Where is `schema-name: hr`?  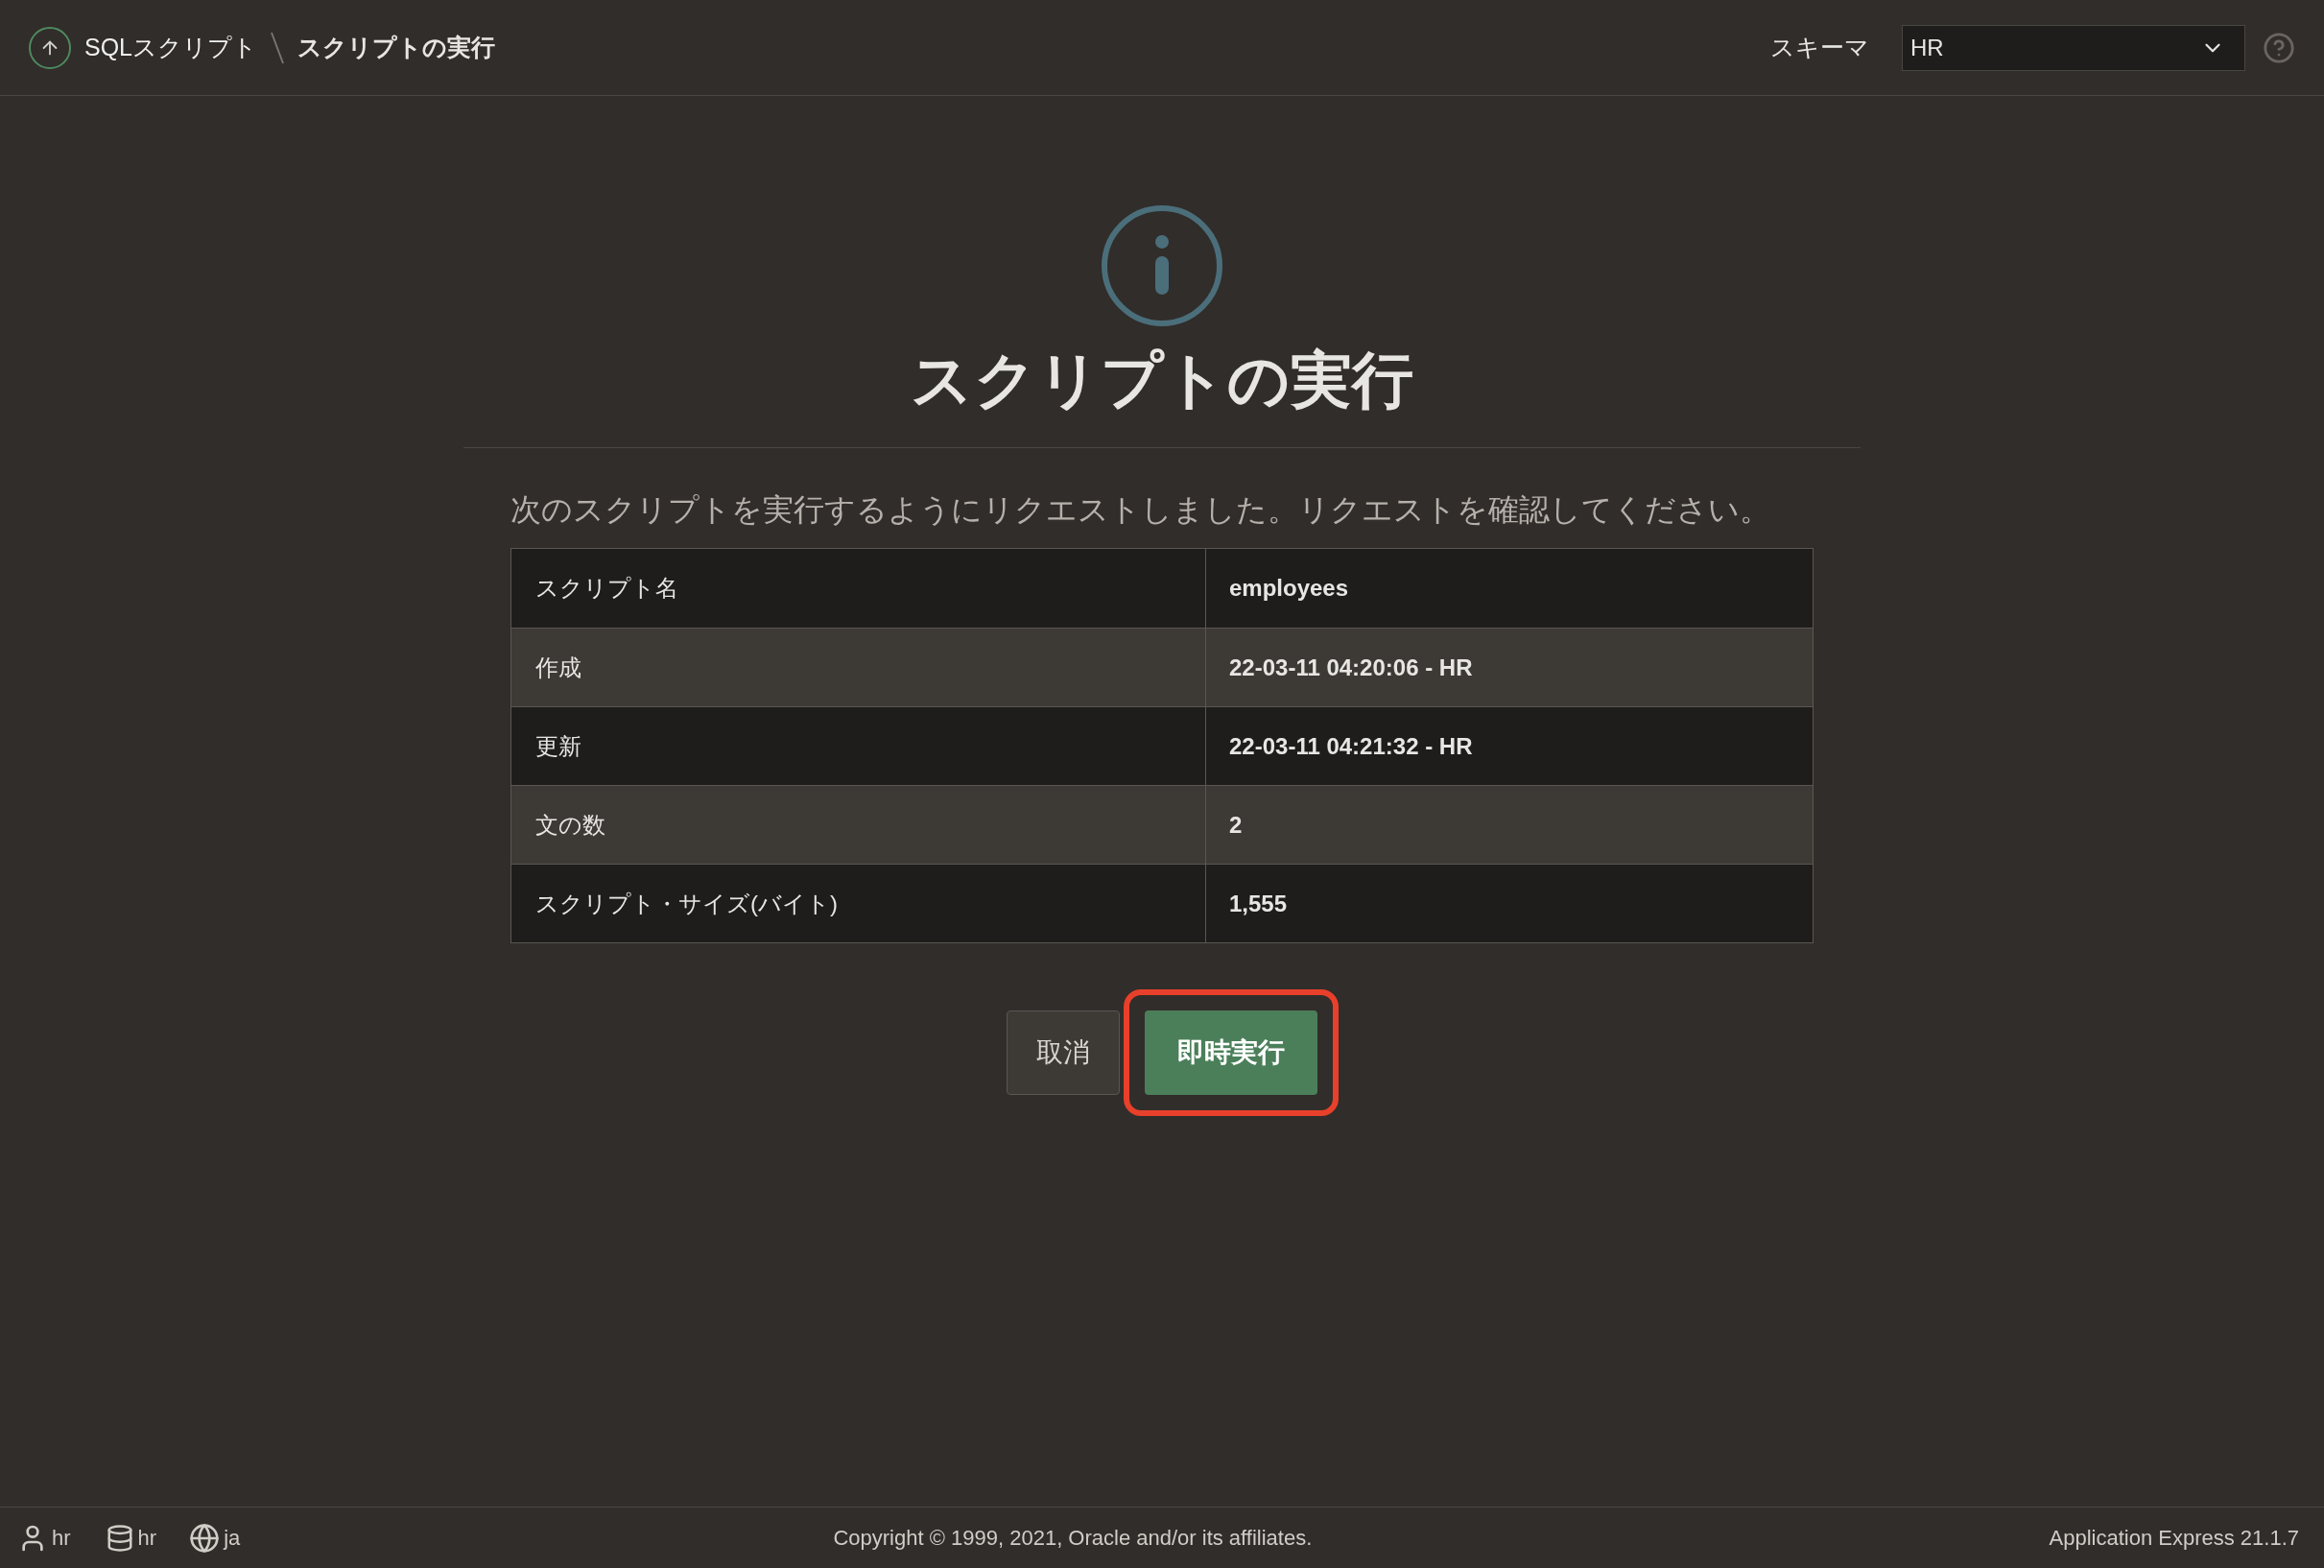
schema-name: hr is located at coordinates (147, 1538).